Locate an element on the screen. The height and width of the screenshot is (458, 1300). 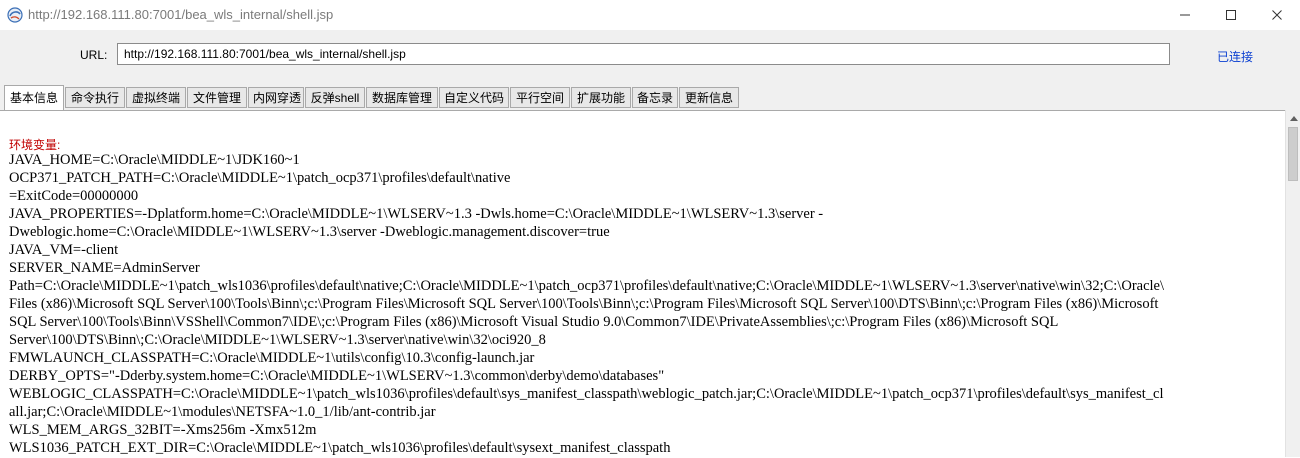
connection-status: 已连接 is located at coordinates (1235, 57).